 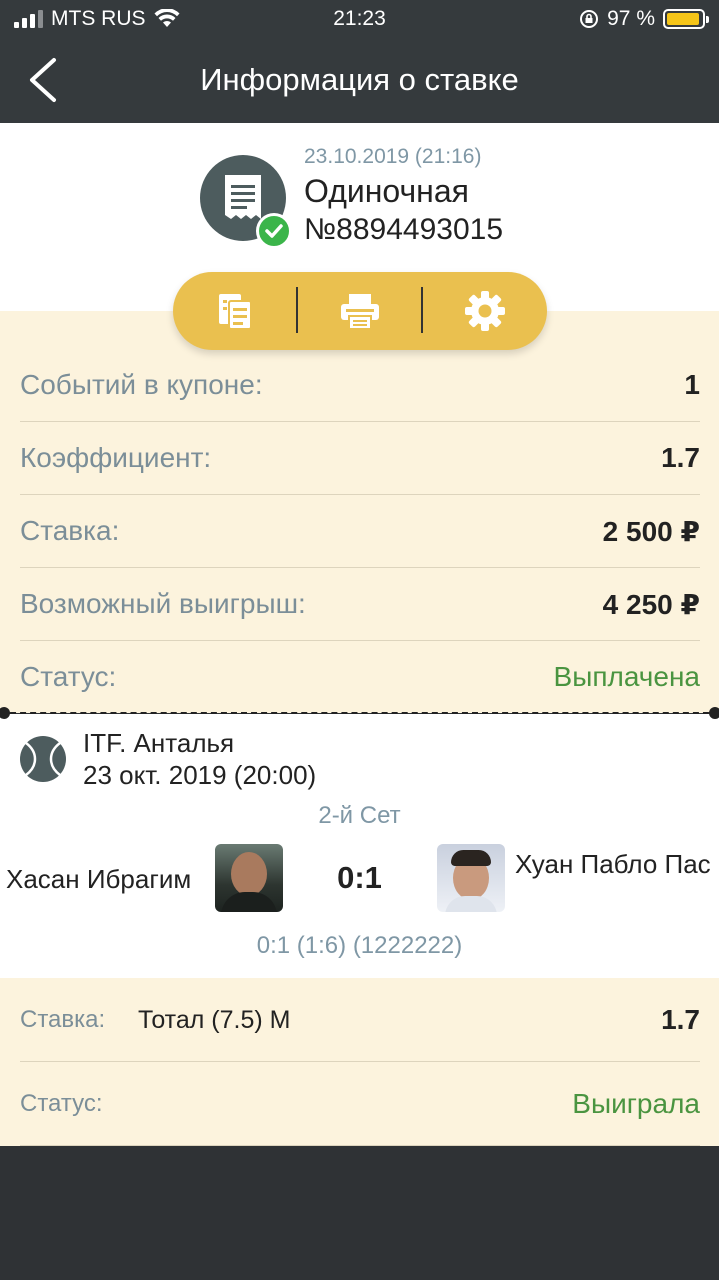 What do you see at coordinates (68, 676) in the screenshot?
I see `info-label: Статус:` at bounding box center [68, 676].